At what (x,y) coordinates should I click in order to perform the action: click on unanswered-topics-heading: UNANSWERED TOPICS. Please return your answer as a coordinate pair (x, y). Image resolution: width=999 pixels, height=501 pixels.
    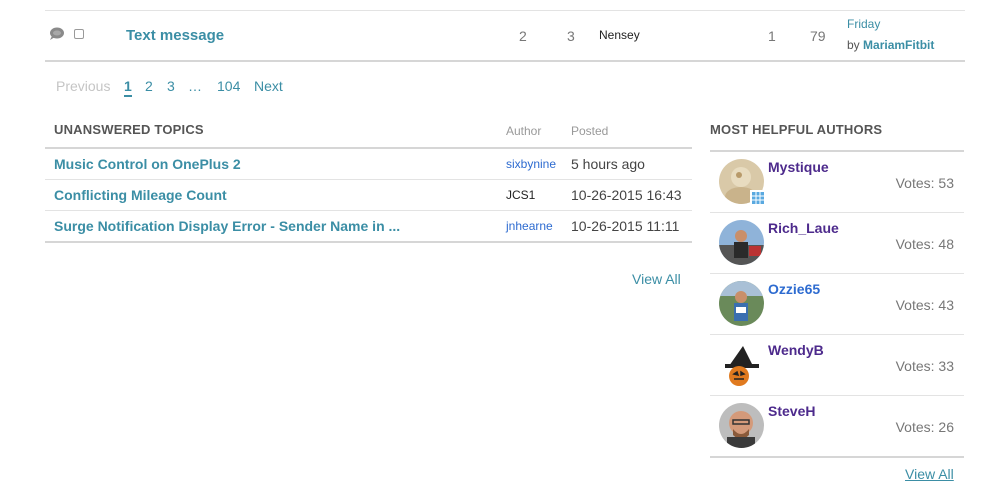
    Looking at the image, I should click on (129, 129).